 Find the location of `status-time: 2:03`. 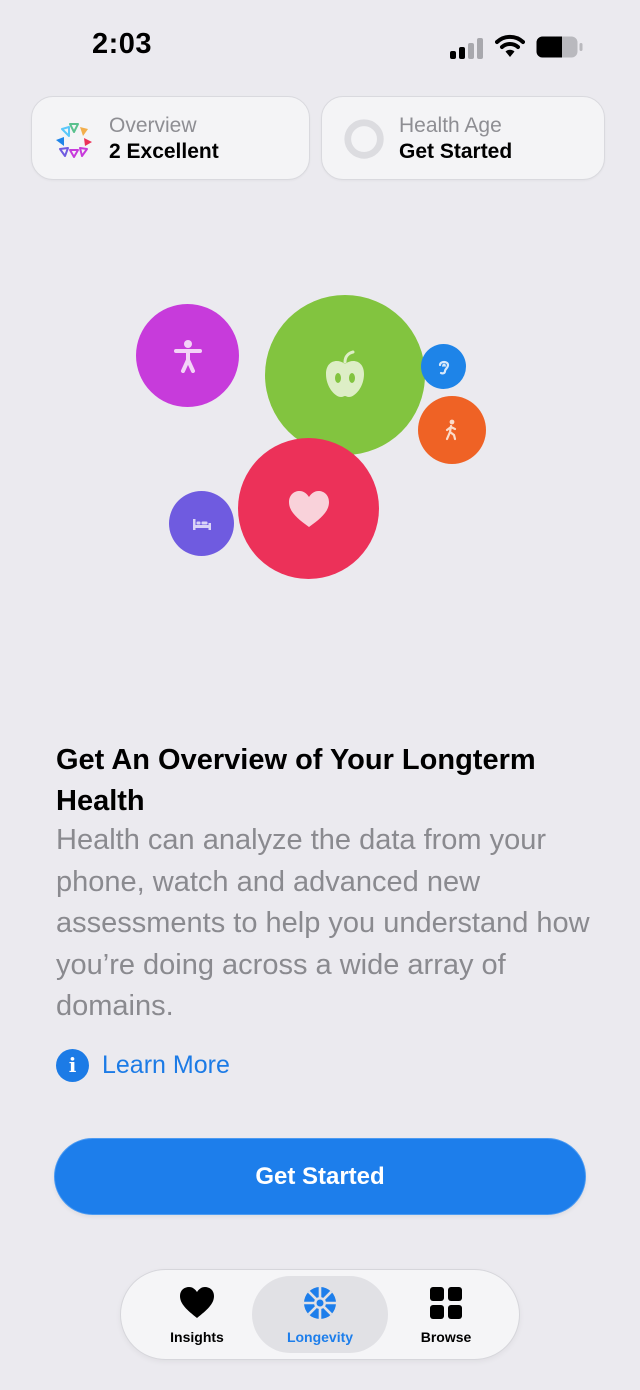

status-time: 2:03 is located at coordinates (122, 44).